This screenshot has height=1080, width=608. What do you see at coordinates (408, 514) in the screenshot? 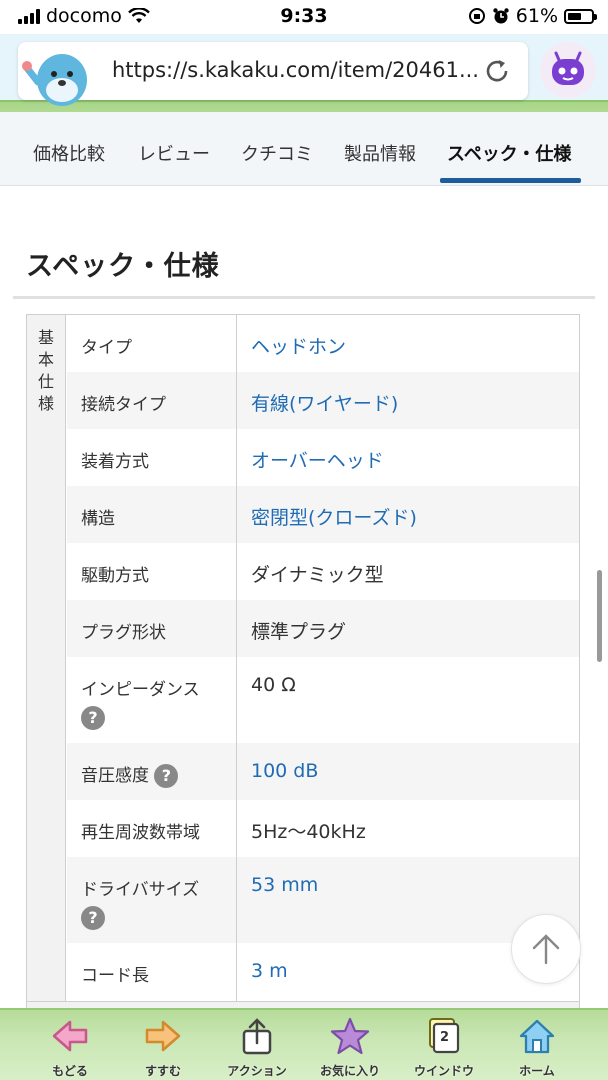
I see `spec-value-link: 密閉型(クローズド)` at bounding box center [408, 514].